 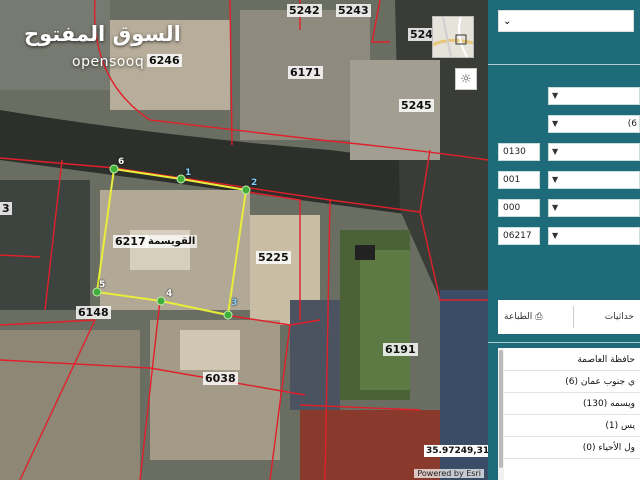 I want to click on parcel-select: ▼, so click(x=594, y=236).